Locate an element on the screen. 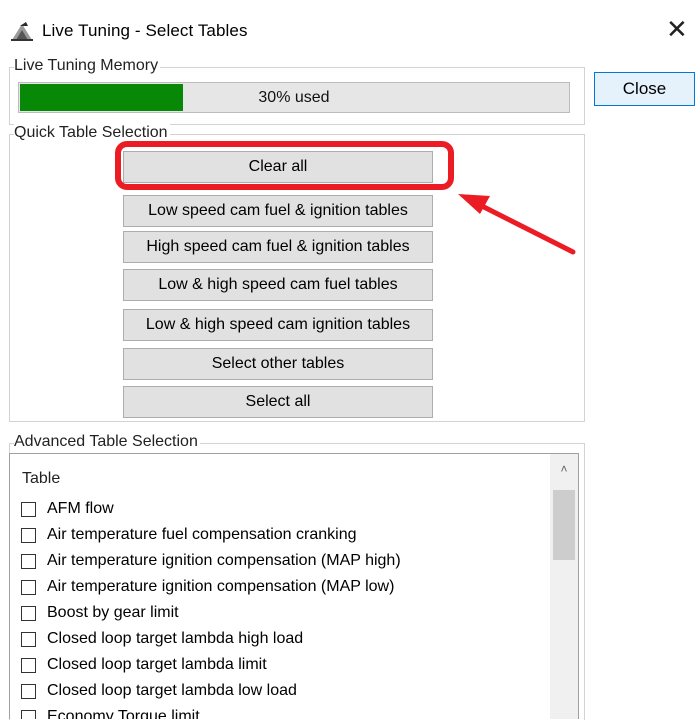 The height and width of the screenshot is (720, 695). low-high-speed-cam-ignition-button: Low & high speed cam ignition tables is located at coordinates (278, 325).